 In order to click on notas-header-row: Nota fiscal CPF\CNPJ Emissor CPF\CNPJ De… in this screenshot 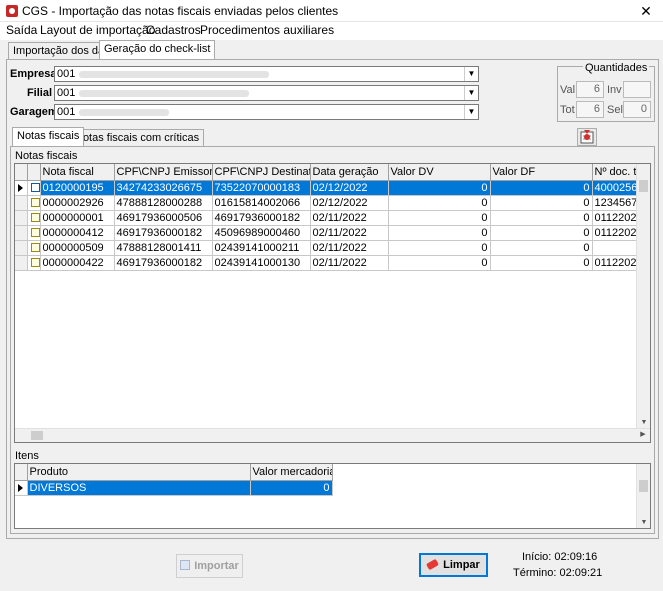, I will do `click(332, 172)`.